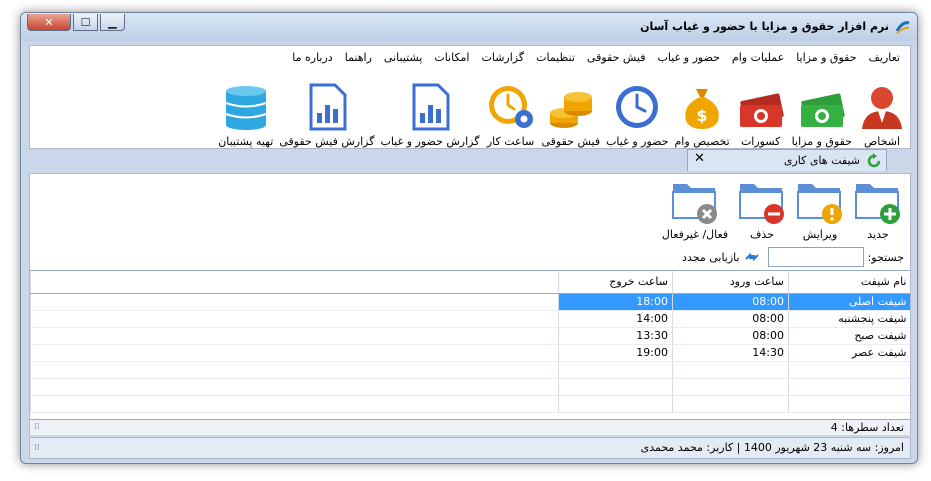 The width and height of the screenshot is (931, 481). I want to click on menu-salary: حقوق و مزایا, so click(826, 58).